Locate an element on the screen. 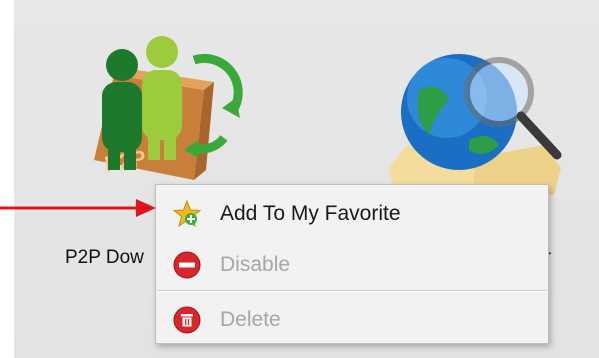 This screenshot has width=599, height=358. delete-trash-icon is located at coordinates (187, 320).